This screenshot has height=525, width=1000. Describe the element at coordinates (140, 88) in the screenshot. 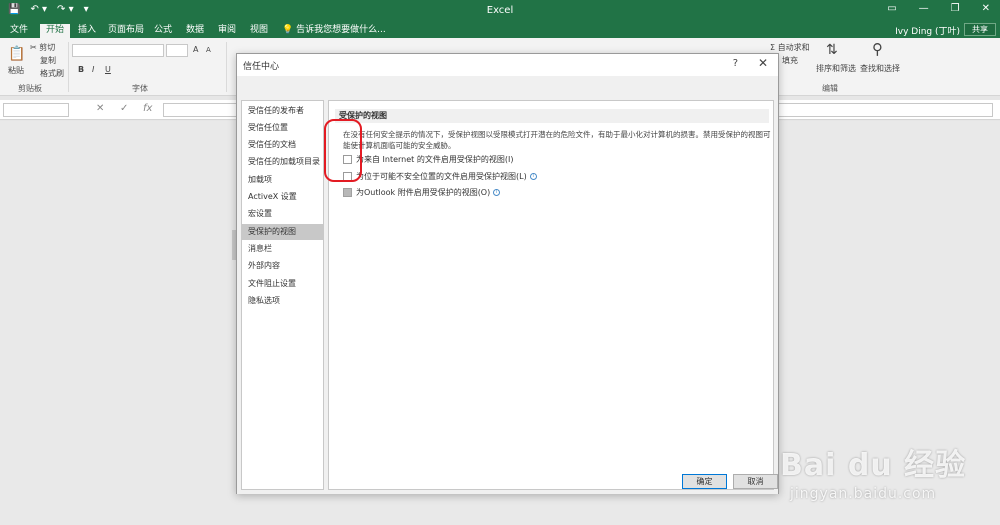

I see `font-group-label: 字体` at that location.